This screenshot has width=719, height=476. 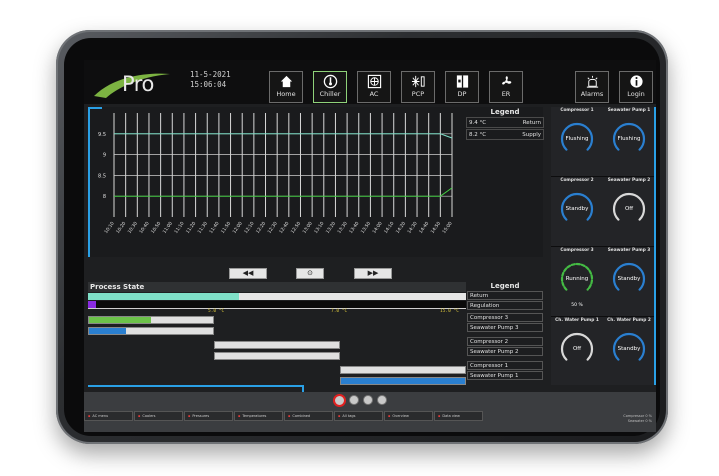 What do you see at coordinates (102, 135) in the screenshot?
I see `y-tick-label: 9.5` at bounding box center [102, 135].